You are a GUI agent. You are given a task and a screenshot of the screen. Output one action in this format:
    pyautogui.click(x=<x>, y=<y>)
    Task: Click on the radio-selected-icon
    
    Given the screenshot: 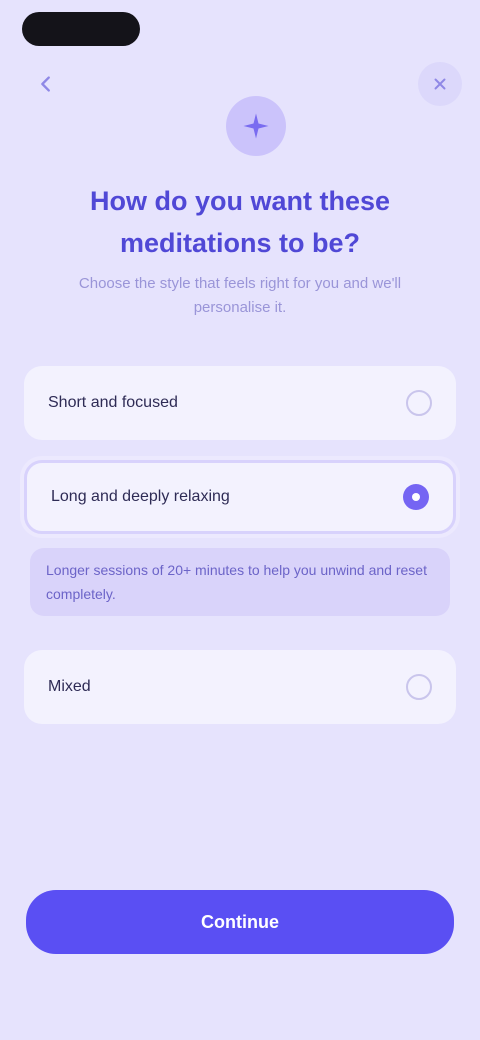 What is the action you would take?
    pyautogui.click(x=416, y=497)
    